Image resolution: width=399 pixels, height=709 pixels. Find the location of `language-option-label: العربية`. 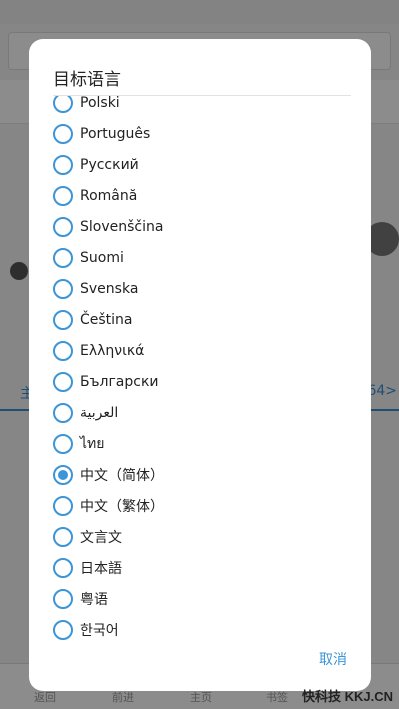

language-option-label: العربية is located at coordinates (99, 412).